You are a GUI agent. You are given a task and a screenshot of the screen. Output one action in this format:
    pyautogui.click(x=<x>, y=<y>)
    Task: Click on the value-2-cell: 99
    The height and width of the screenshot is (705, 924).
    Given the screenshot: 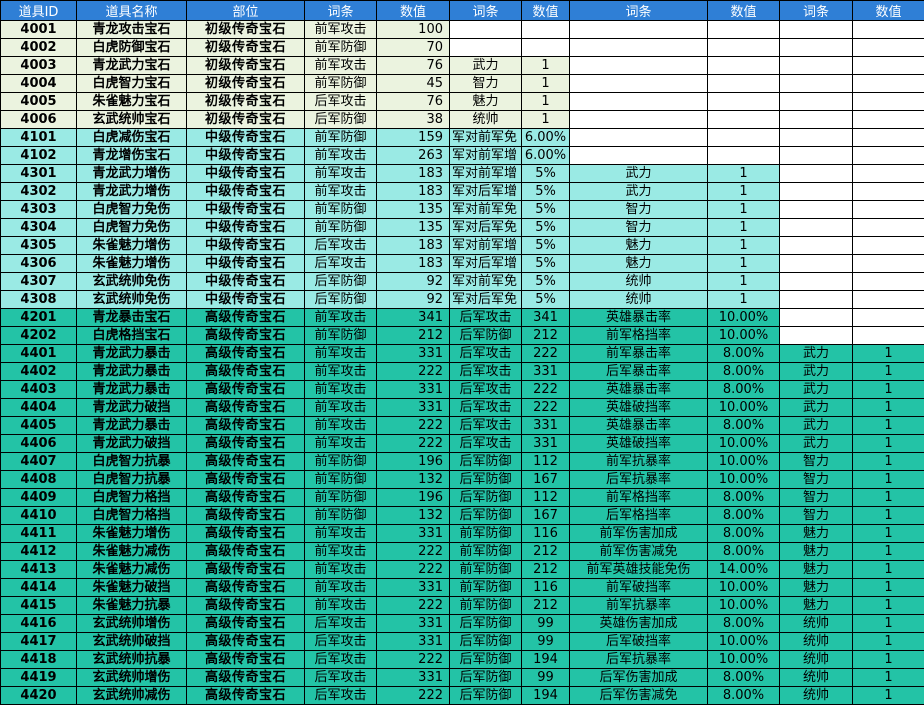 What is the action you would take?
    pyautogui.click(x=546, y=624)
    